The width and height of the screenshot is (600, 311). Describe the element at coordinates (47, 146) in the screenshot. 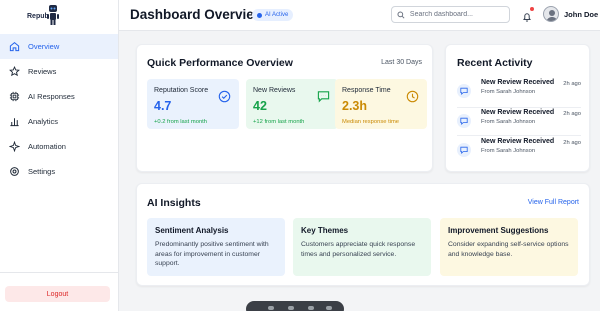

I see `sidebar-item-label: Automation` at that location.